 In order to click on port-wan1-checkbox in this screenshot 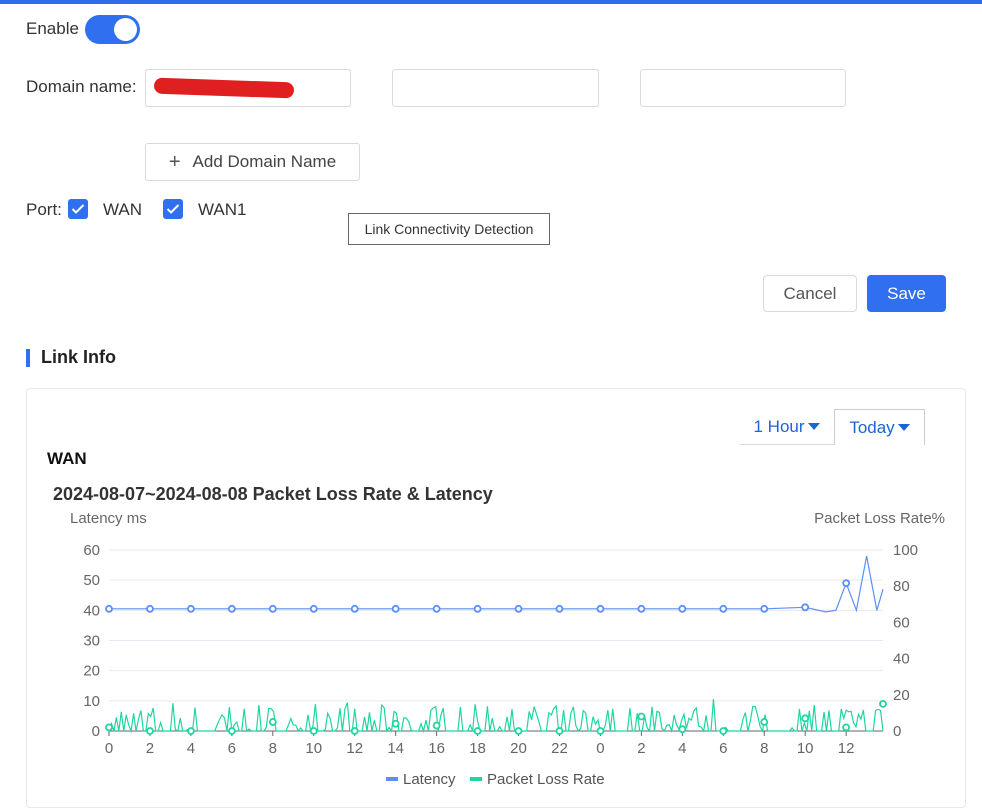, I will do `click(173, 209)`.